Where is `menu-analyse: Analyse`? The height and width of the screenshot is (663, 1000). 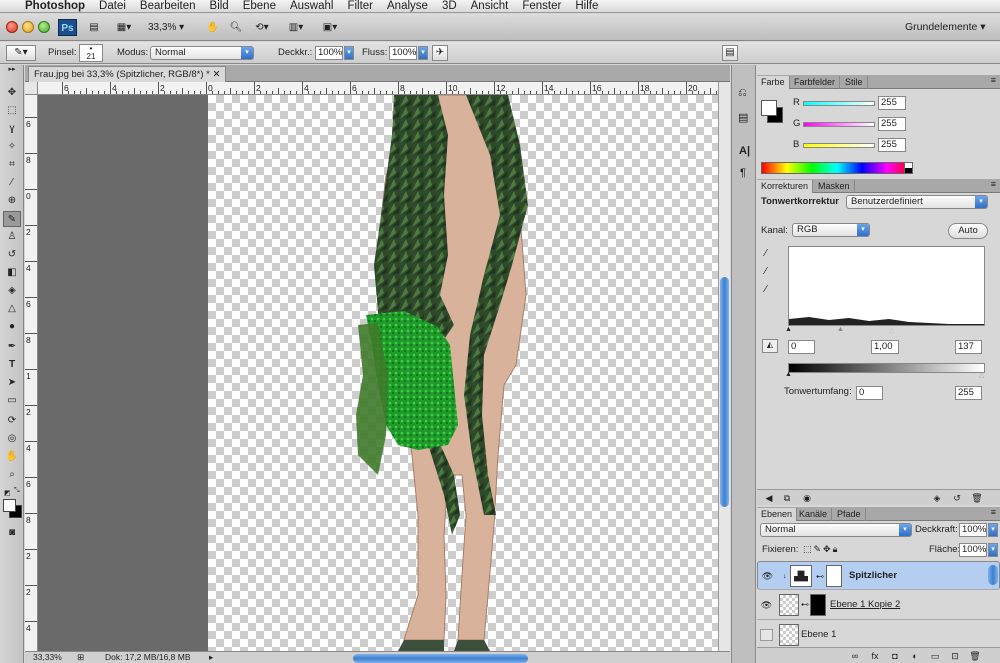
menu-analyse: Analyse is located at coordinates (407, 6).